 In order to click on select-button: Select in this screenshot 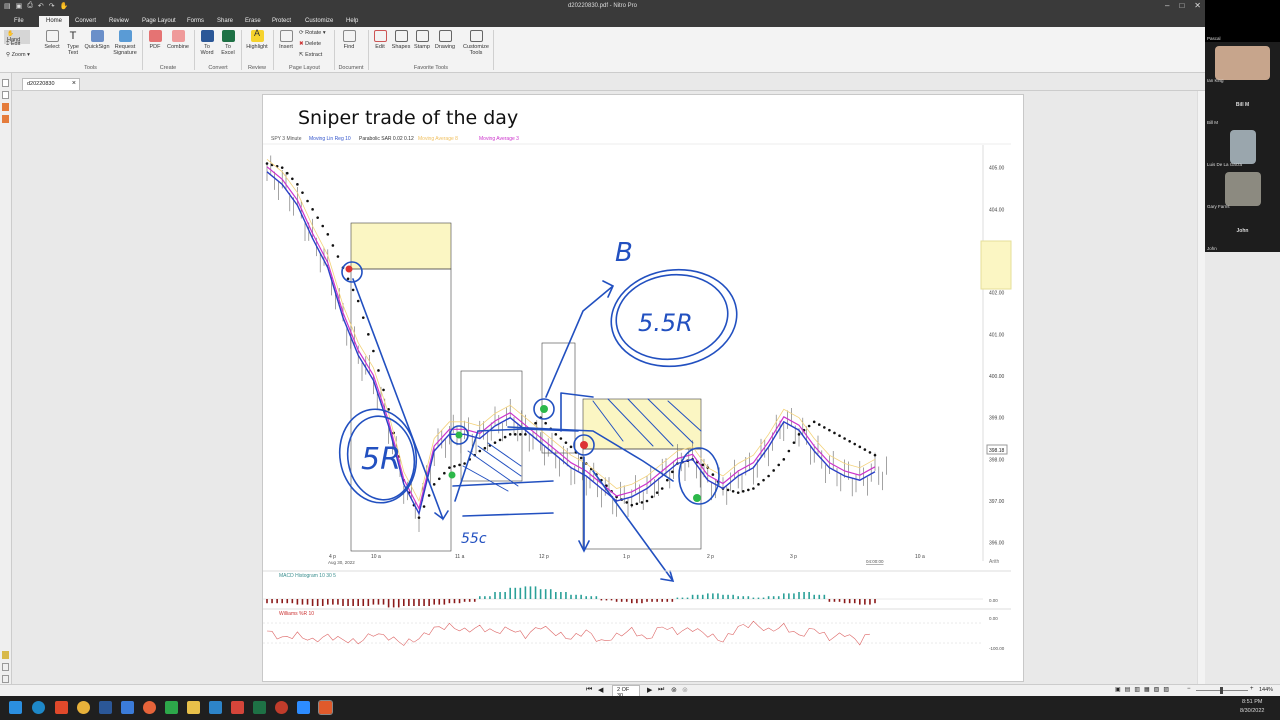, I will do `click(52, 40)`.